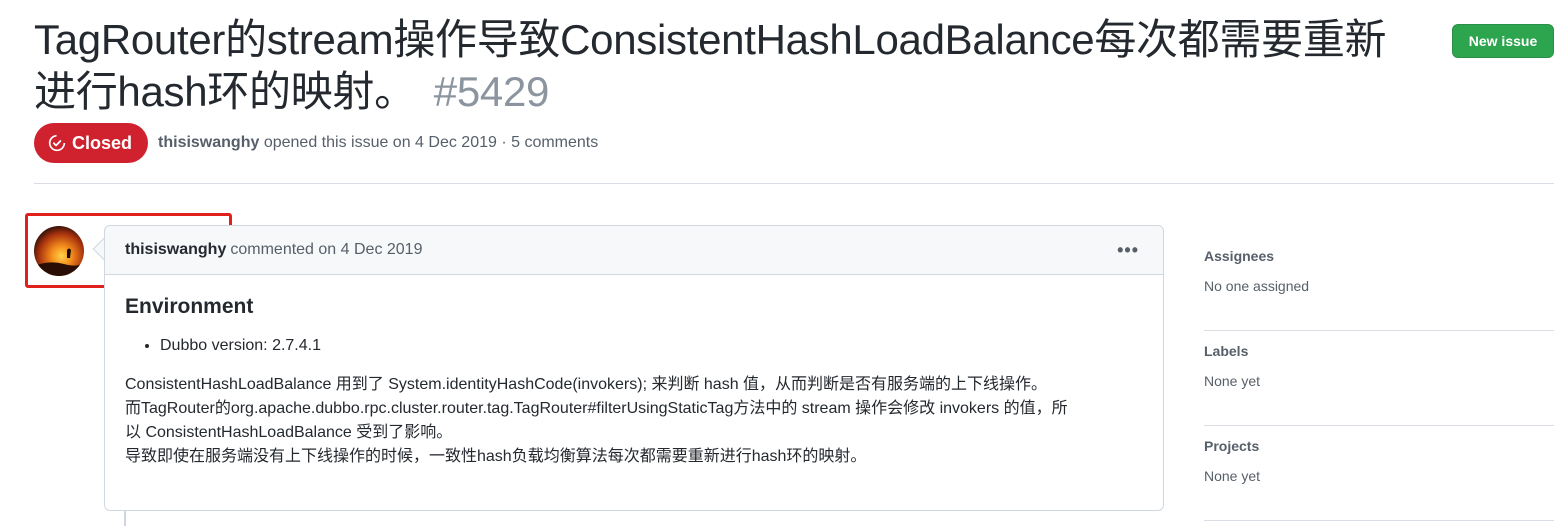 This screenshot has width=1565, height=526. Describe the element at coordinates (175, 250) in the screenshot. I see `comment-author-link: thisiswanghy` at that location.